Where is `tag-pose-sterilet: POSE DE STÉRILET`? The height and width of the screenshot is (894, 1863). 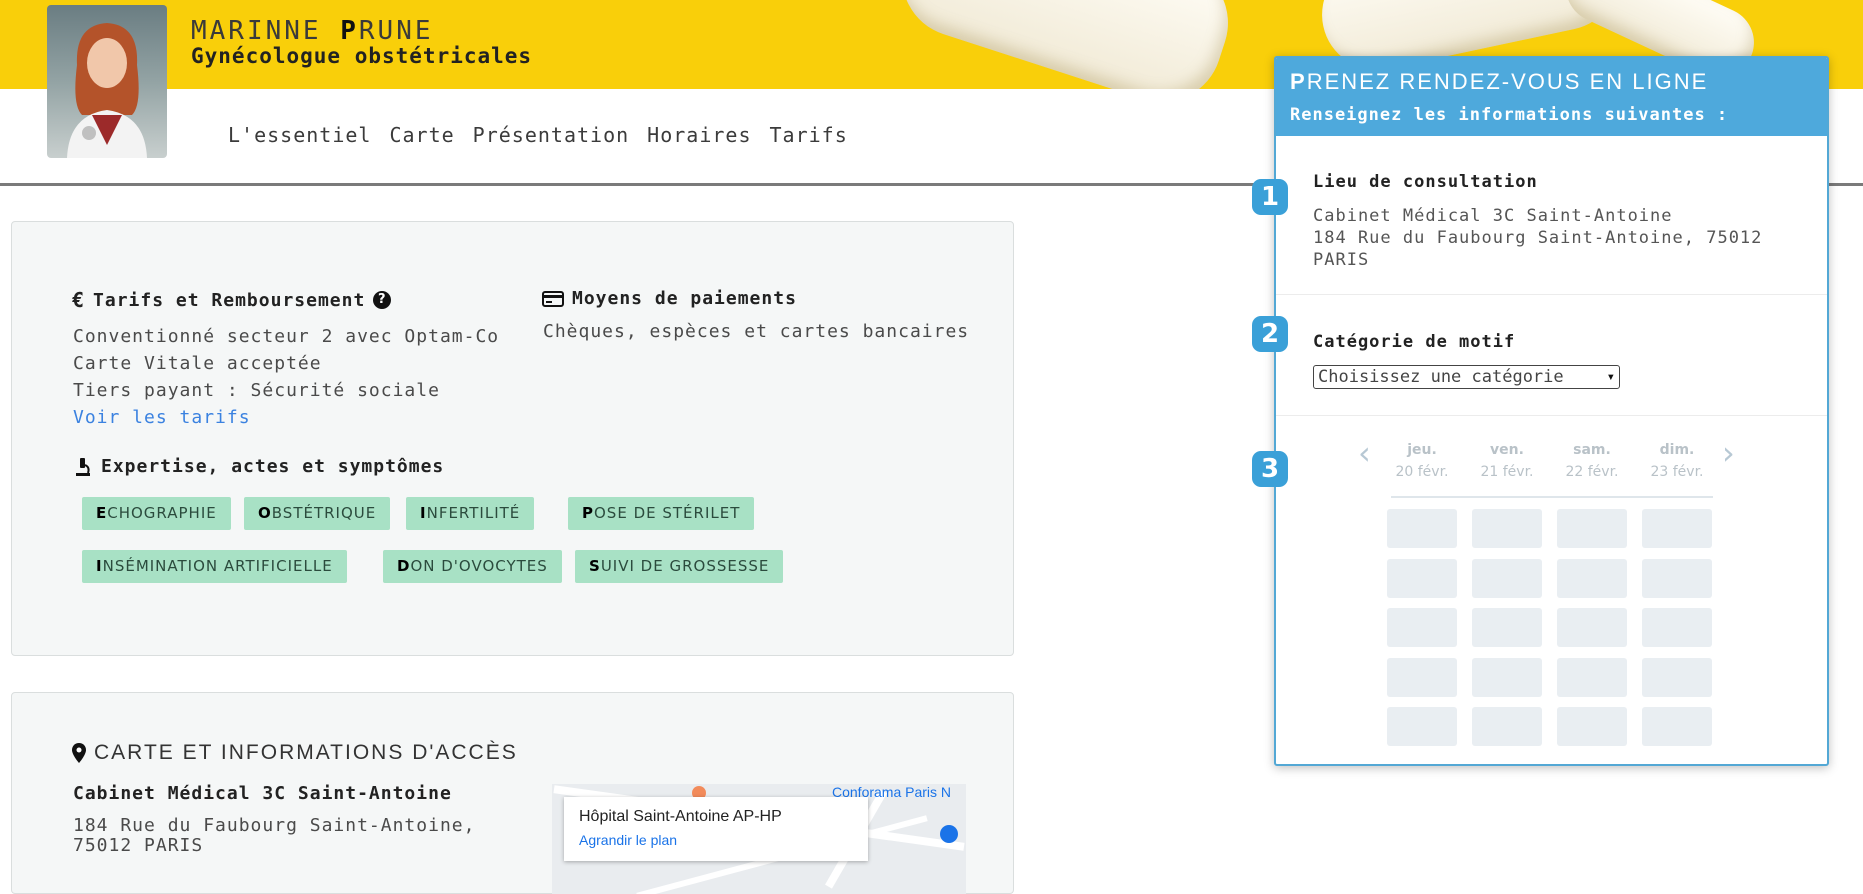
tag-pose-sterilet: POSE DE STÉRILET is located at coordinates (661, 513).